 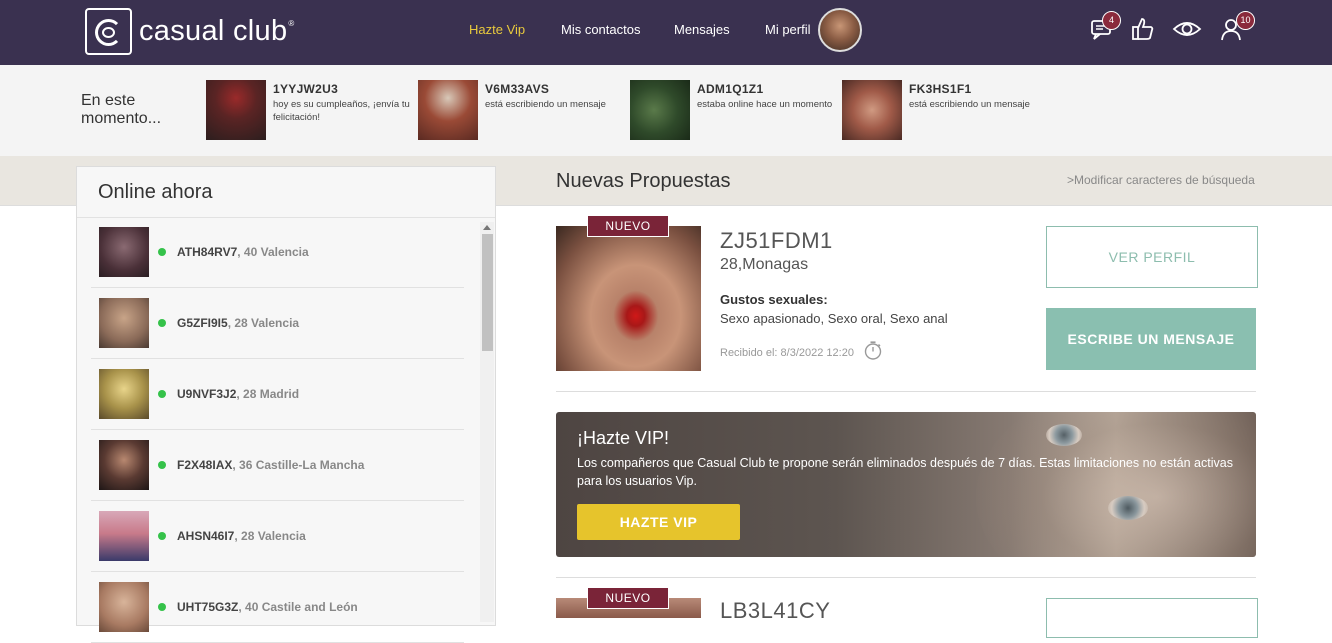 I want to click on tastes-value: Sexo apasionado, Sexo oral, Sexo anal, so click(x=834, y=318).